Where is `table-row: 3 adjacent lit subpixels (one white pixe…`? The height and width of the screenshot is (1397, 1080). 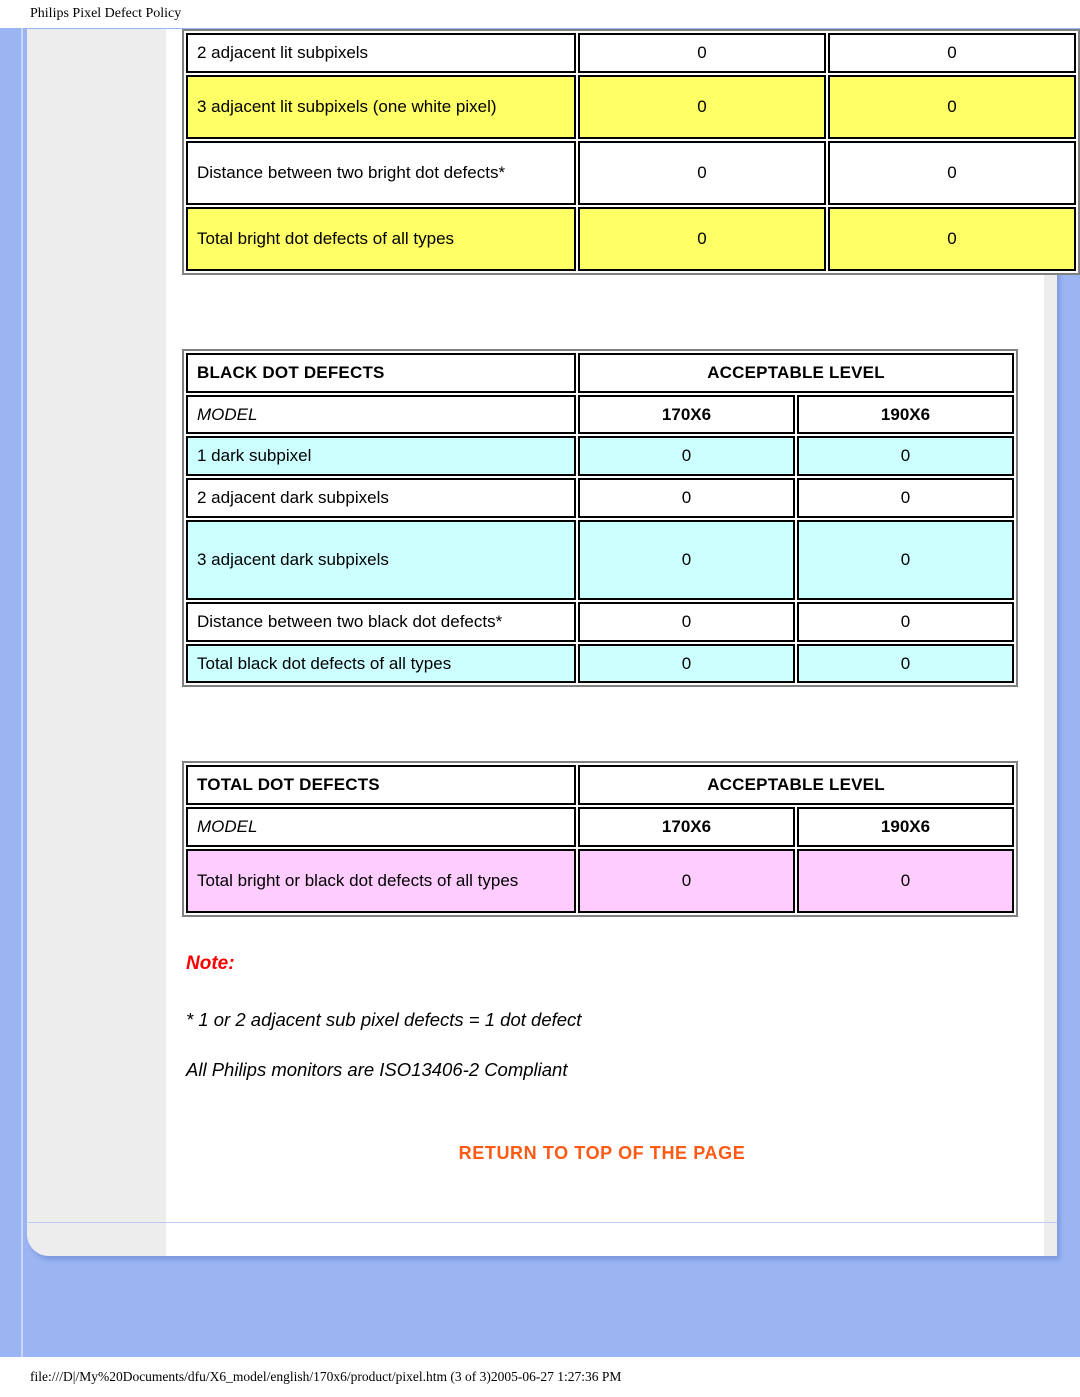 table-row: 3 adjacent lit subpixels (one white pixe… is located at coordinates (631, 106).